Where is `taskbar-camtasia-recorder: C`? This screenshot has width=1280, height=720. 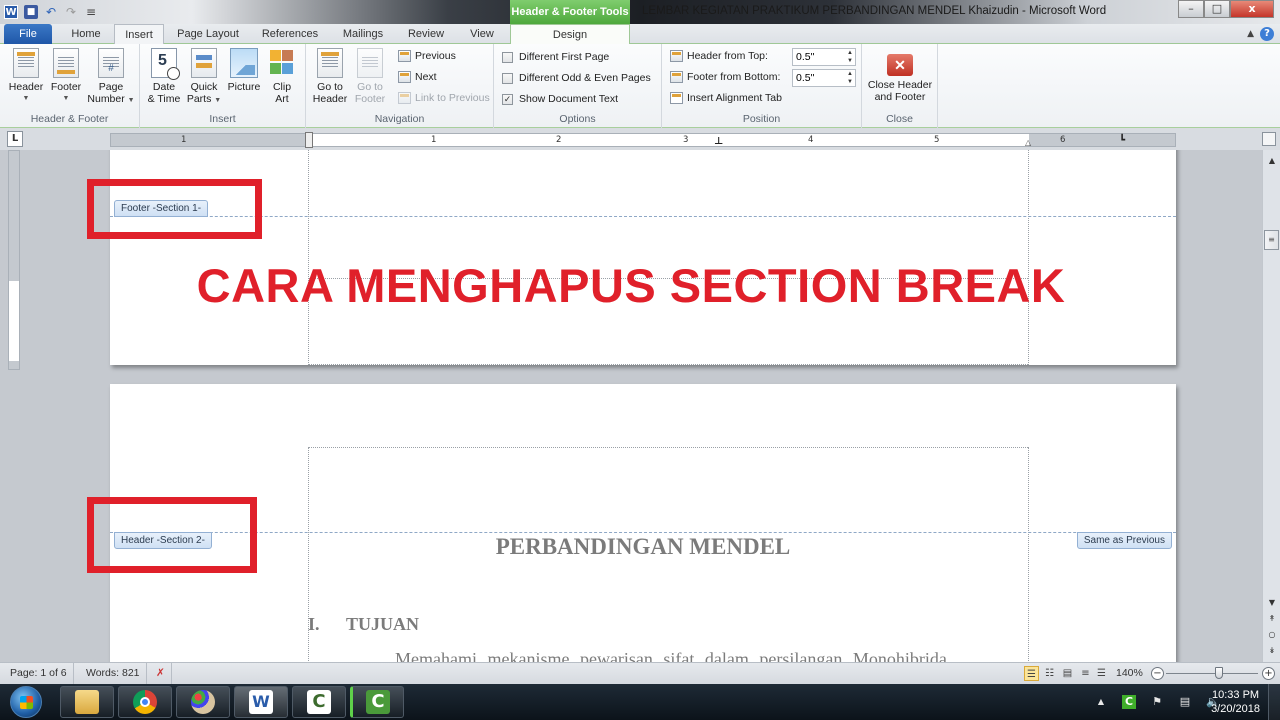 taskbar-camtasia-recorder: C is located at coordinates (319, 702).